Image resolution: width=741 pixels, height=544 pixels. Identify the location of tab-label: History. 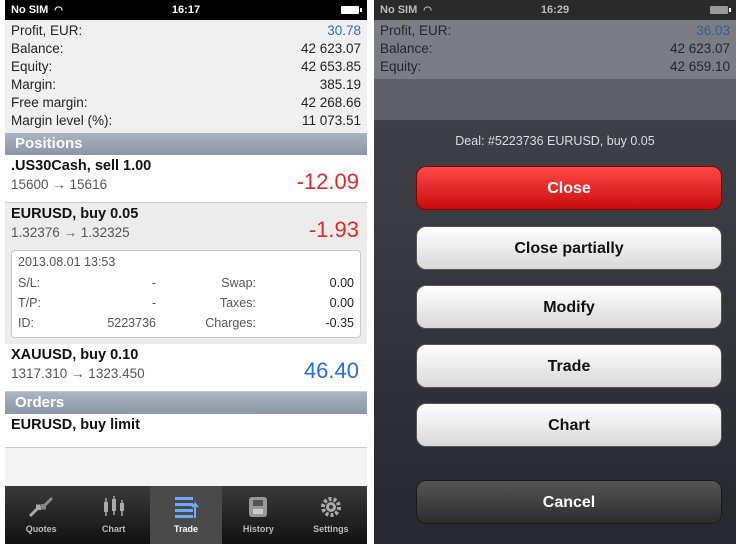
(258, 529).